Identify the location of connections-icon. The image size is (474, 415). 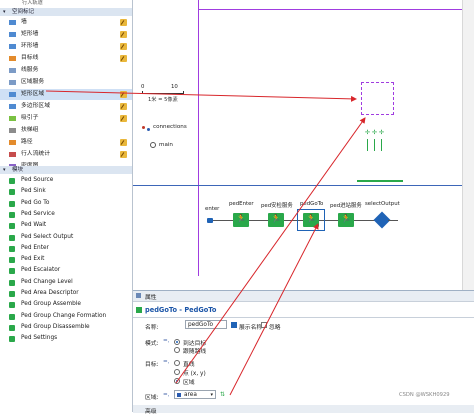
(146, 128).